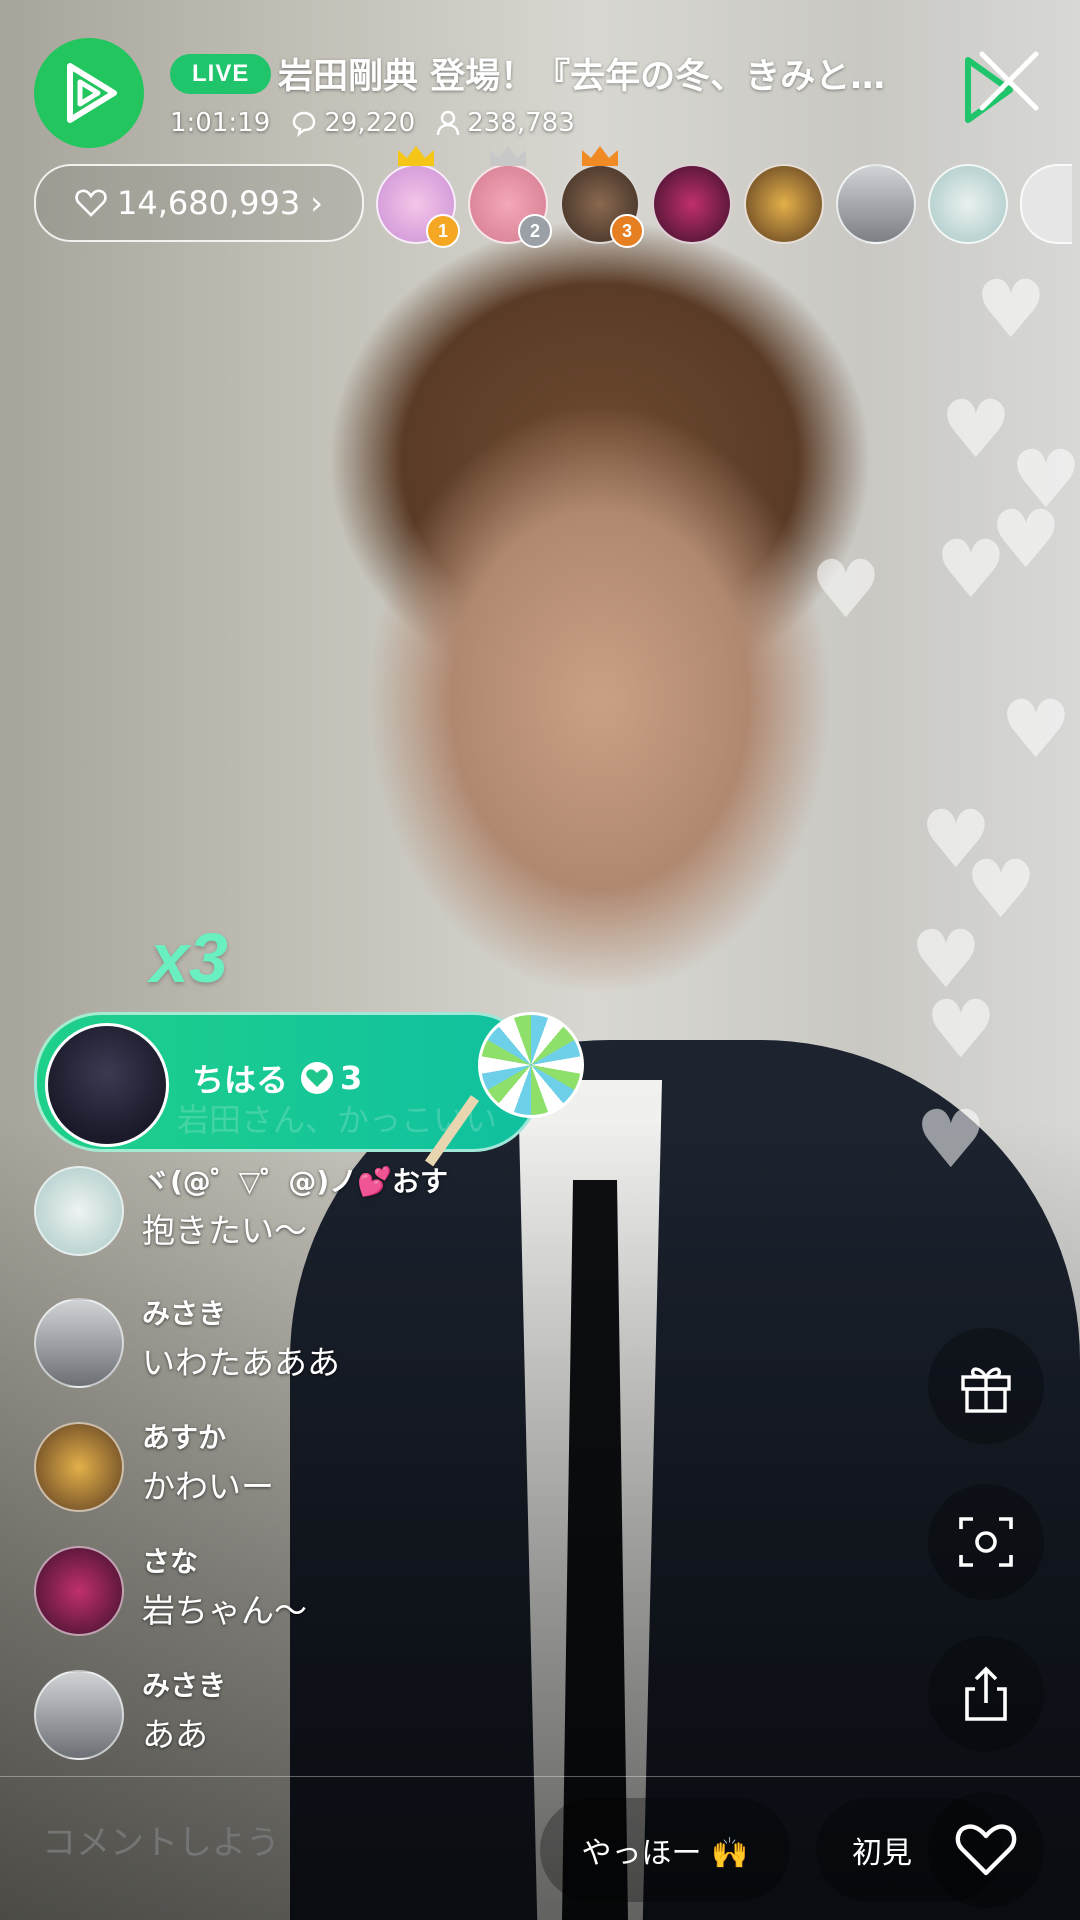  What do you see at coordinates (317, 1078) in the screenshot?
I see `heart-badge-icon` at bounding box center [317, 1078].